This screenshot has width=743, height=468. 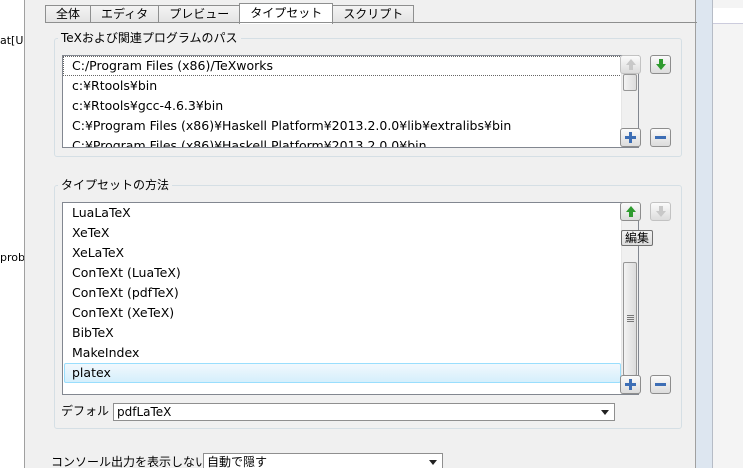 What do you see at coordinates (630, 64) in the screenshot?
I see `move-path-up-button` at bounding box center [630, 64].